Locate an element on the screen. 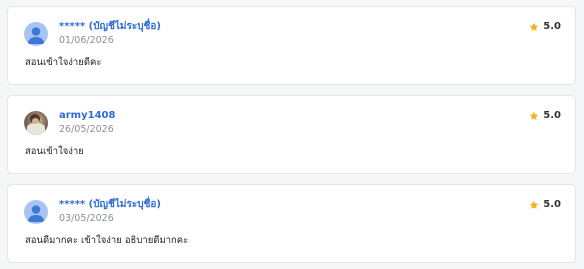 This screenshot has width=584, height=269. review-comment: สอนเข้าใจง่ายดีคะ is located at coordinates (63, 62).